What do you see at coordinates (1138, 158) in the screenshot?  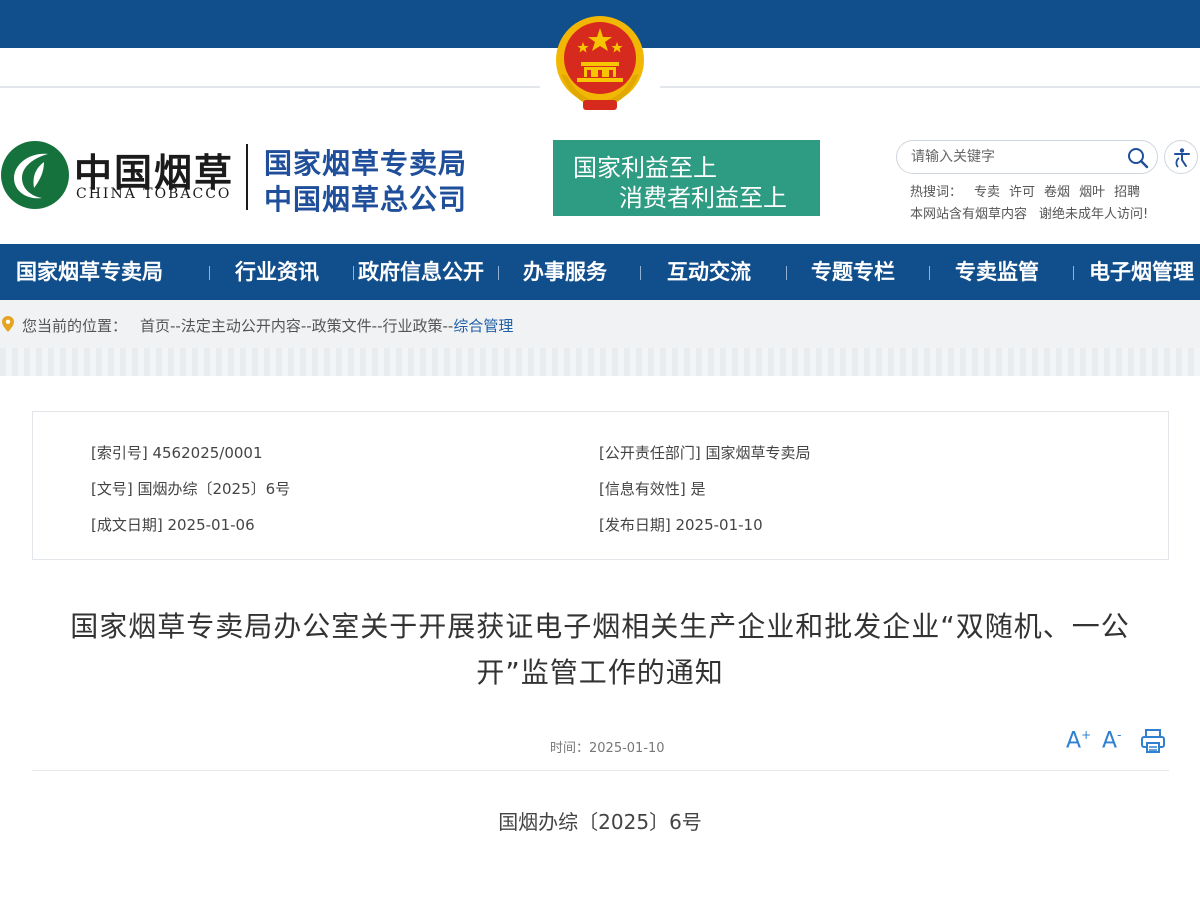 I see `search-icon` at bounding box center [1138, 158].